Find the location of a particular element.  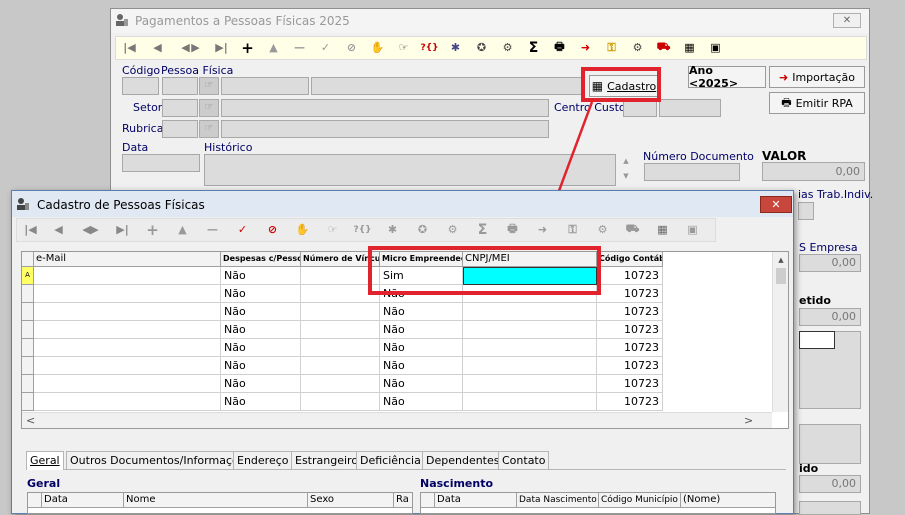

tab-dependentes: Dependentes is located at coordinates (463, 460).